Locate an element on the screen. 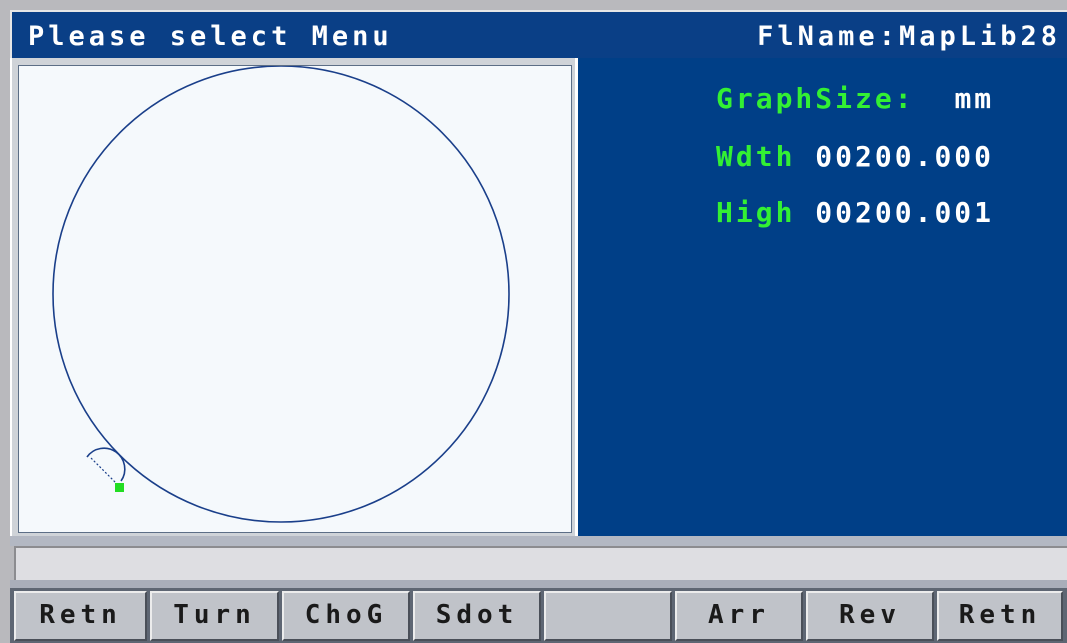  width-label: Wdth is located at coordinates (756, 156).